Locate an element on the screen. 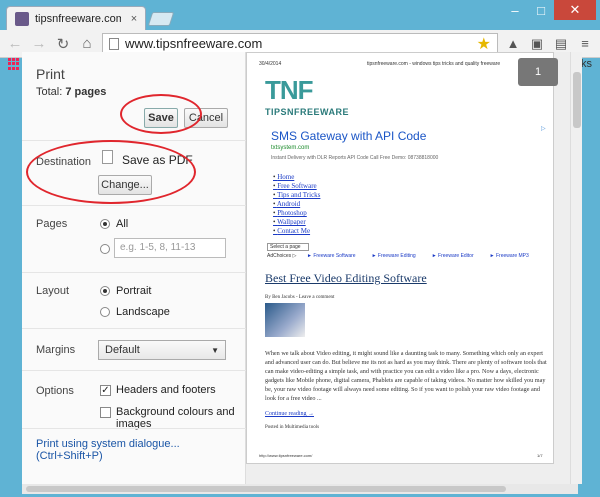 Image resolution: width=600 pixels, height=497 pixels. save-highlight is located at coordinates (161, 114).